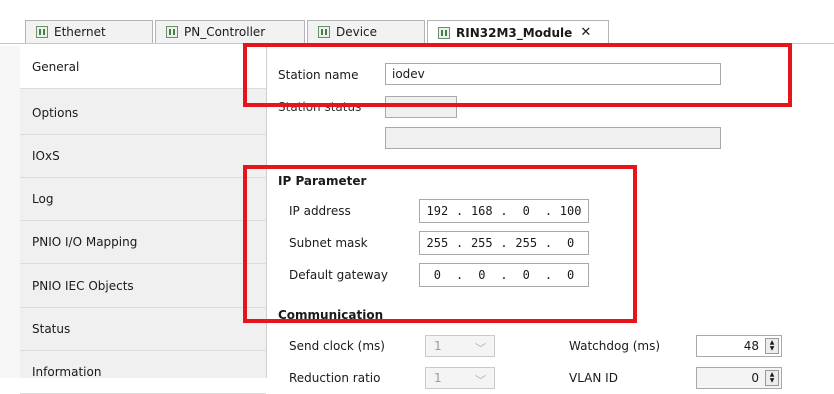 The width and height of the screenshot is (834, 394). Describe the element at coordinates (80, 32) in the screenshot. I see `tab-label: Ethernet` at that location.